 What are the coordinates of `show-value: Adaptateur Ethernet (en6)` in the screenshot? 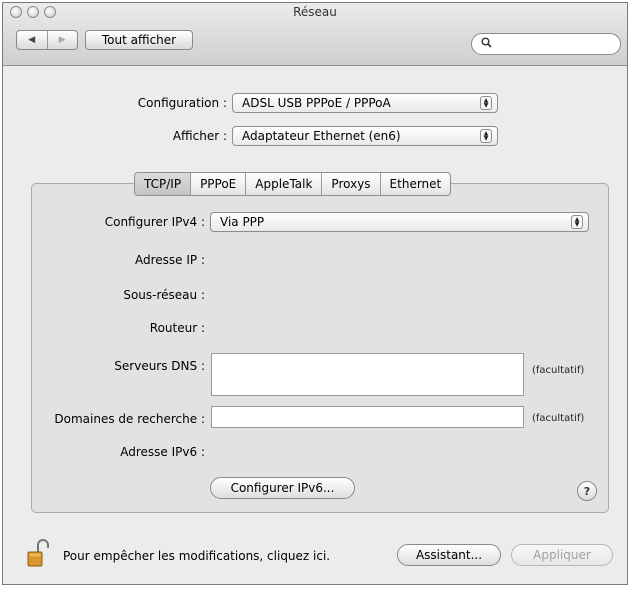 It's located at (321, 136).